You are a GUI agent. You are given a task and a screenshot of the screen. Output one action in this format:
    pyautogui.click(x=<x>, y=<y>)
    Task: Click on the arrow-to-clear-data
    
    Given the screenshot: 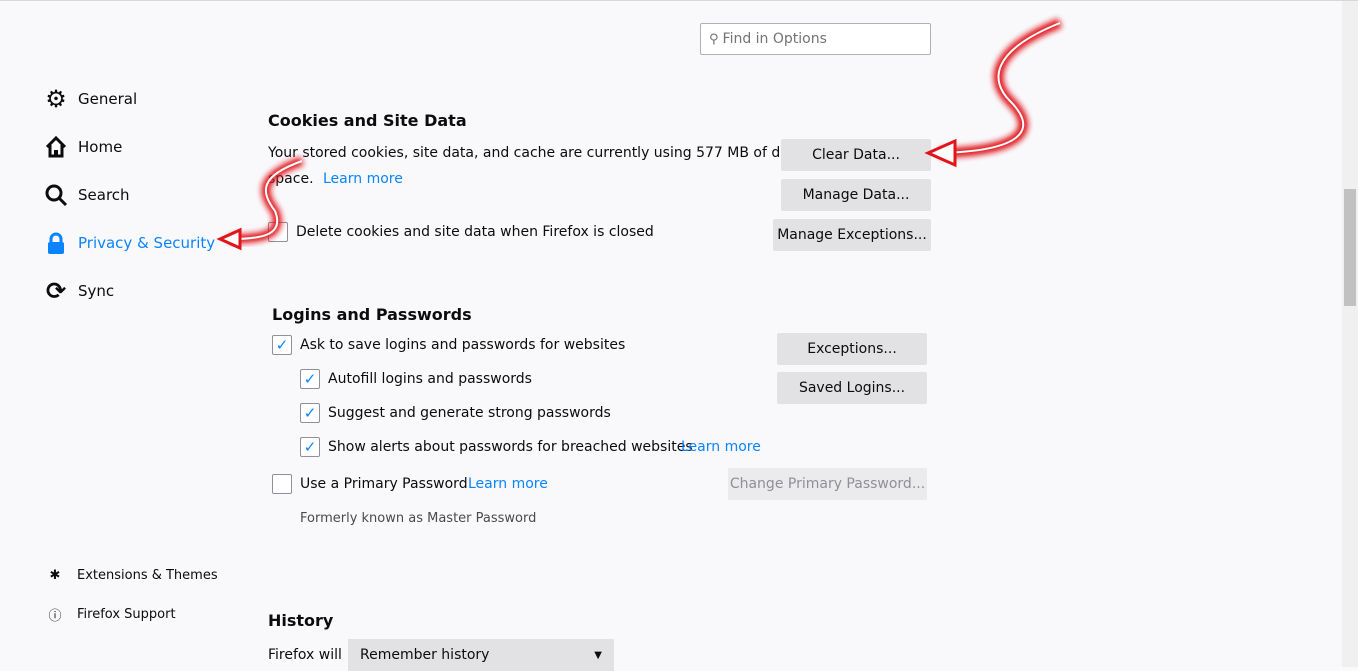 What is the action you would take?
    pyautogui.click(x=993, y=93)
    